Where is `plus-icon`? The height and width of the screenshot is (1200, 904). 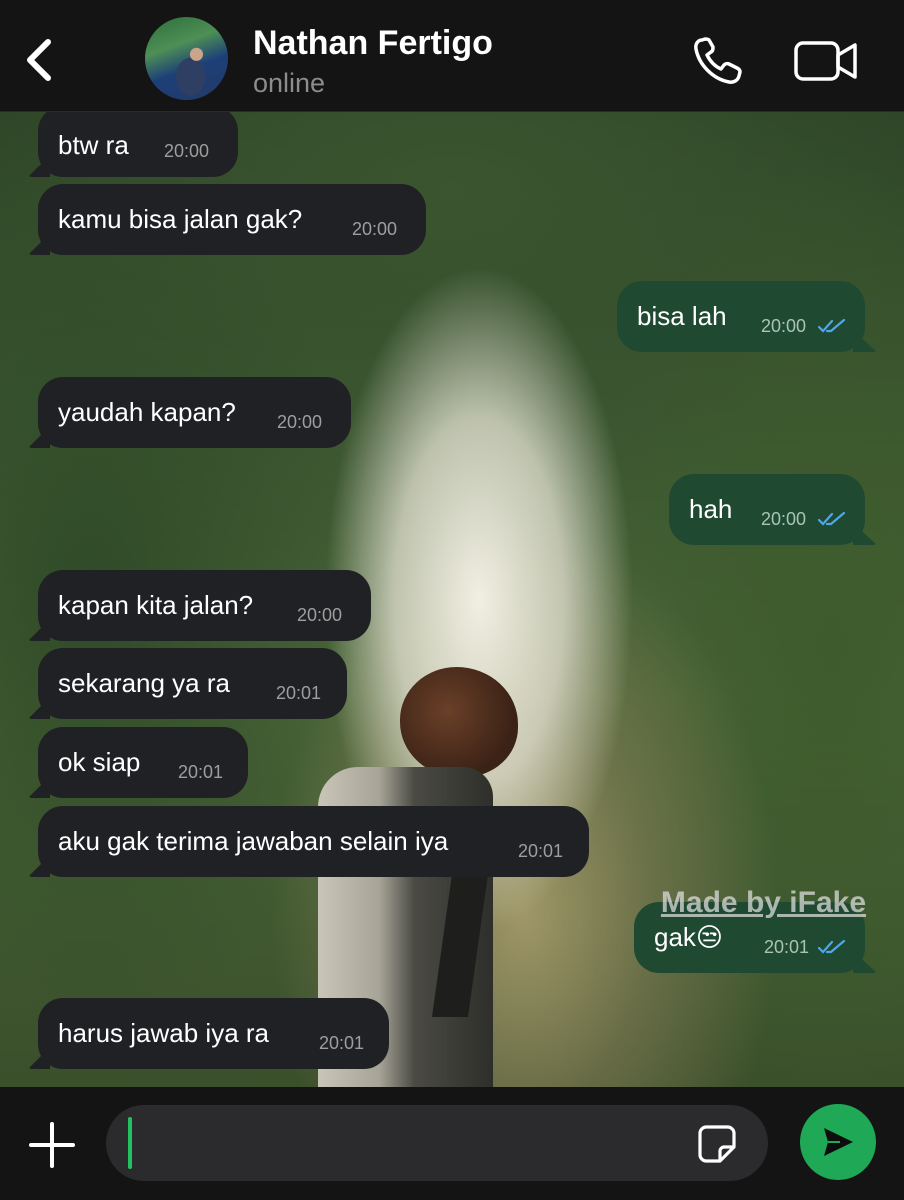 plus-icon is located at coordinates (52, 1145).